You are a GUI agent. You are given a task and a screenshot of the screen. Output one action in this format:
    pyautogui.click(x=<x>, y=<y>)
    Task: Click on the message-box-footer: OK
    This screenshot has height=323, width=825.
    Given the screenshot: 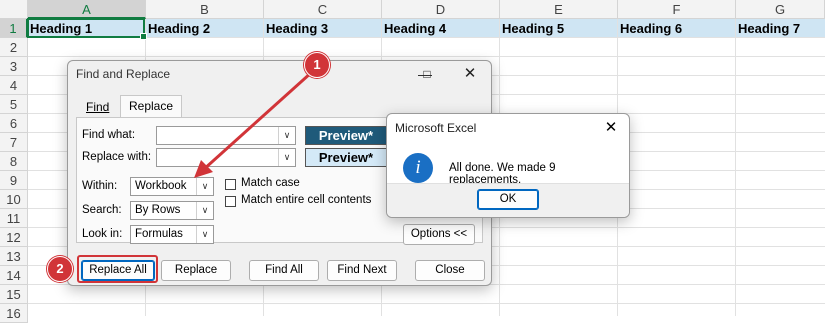 What is the action you would take?
    pyautogui.click(x=508, y=200)
    